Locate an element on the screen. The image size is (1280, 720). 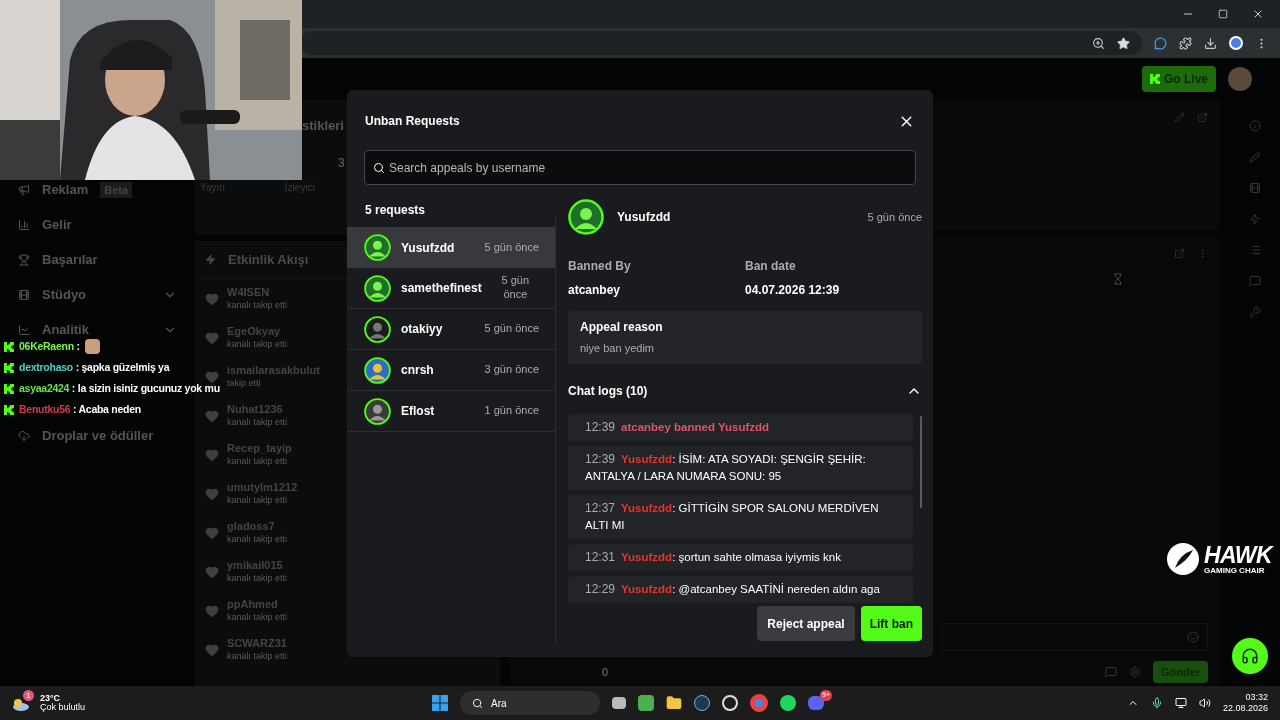
restore-icon is located at coordinates (1223, 14).